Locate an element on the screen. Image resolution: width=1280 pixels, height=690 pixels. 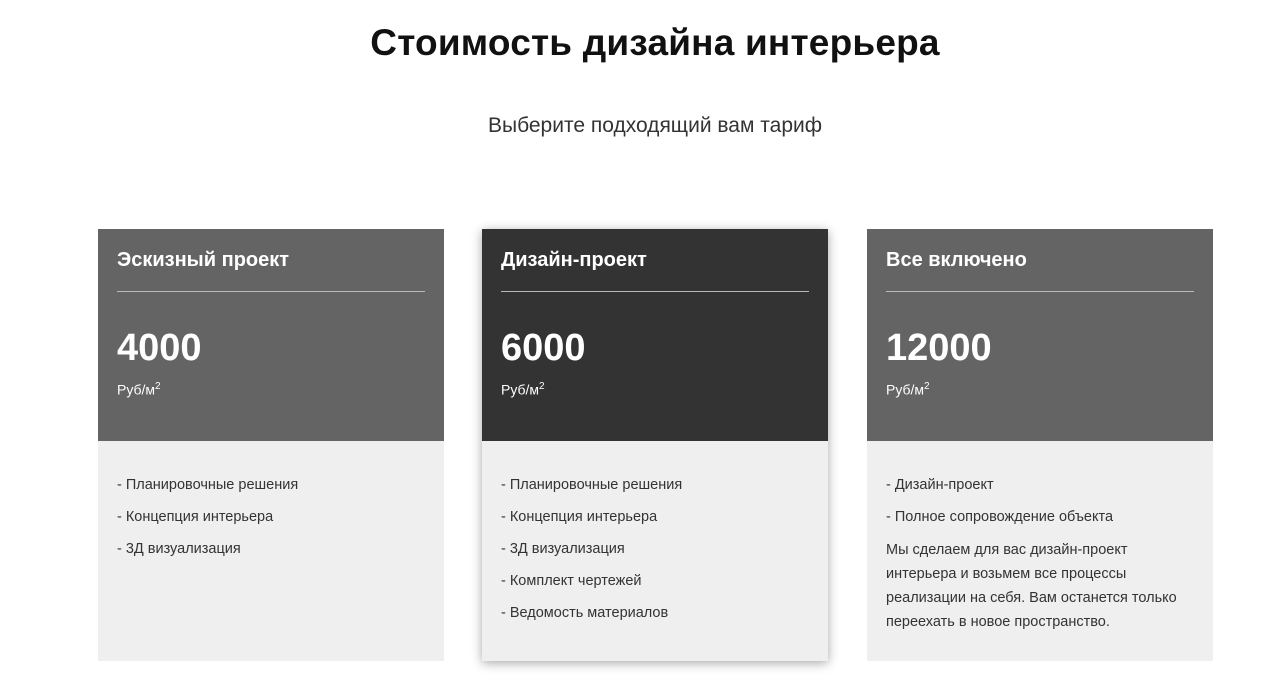
plan-name: Все включено is located at coordinates (956, 260).